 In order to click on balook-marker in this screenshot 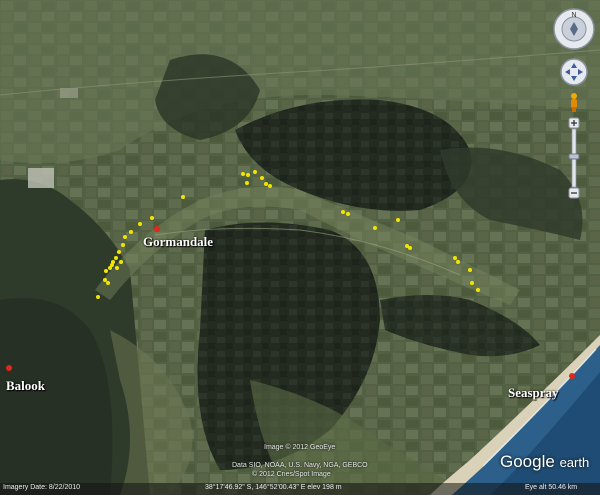, I will do `click(9, 368)`.